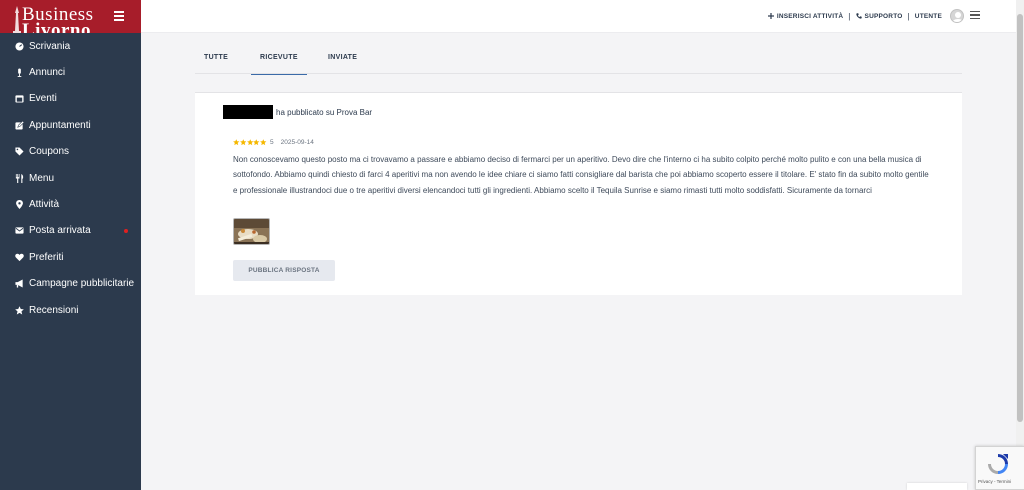 This screenshot has width=1024, height=490. I want to click on brand-logo: Business Livorno, so click(56, 18).